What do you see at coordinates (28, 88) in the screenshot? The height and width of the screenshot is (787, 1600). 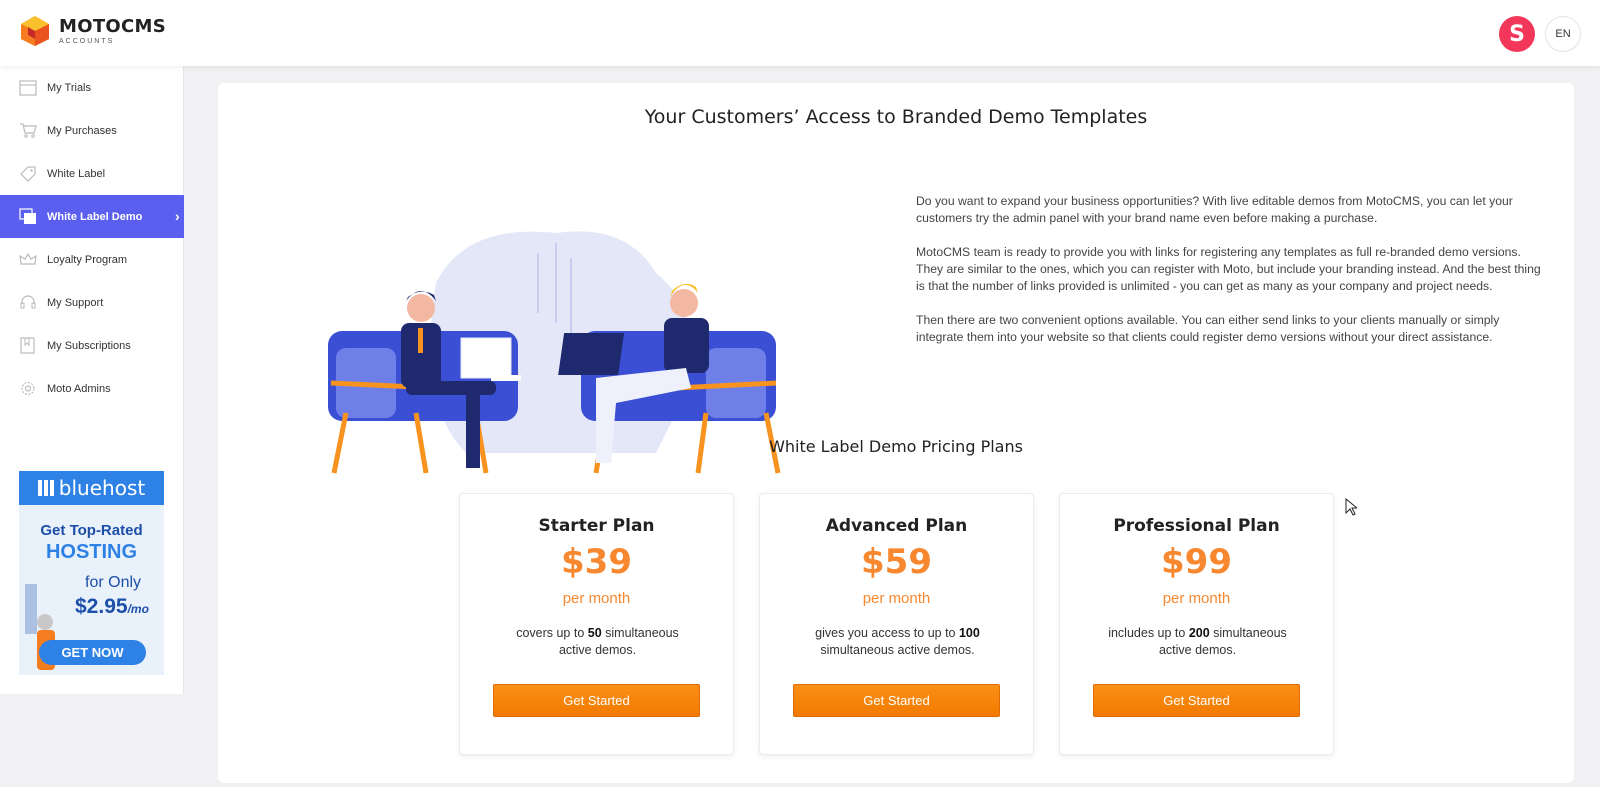 I see `calendar-icon` at bounding box center [28, 88].